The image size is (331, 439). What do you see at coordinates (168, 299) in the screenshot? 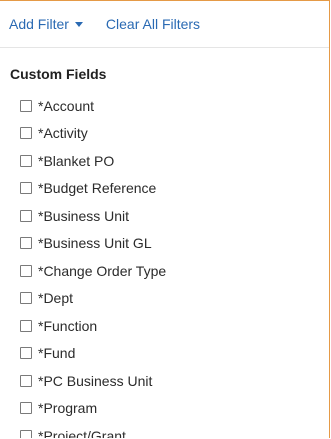
I see `list-item: *Dept` at bounding box center [168, 299].